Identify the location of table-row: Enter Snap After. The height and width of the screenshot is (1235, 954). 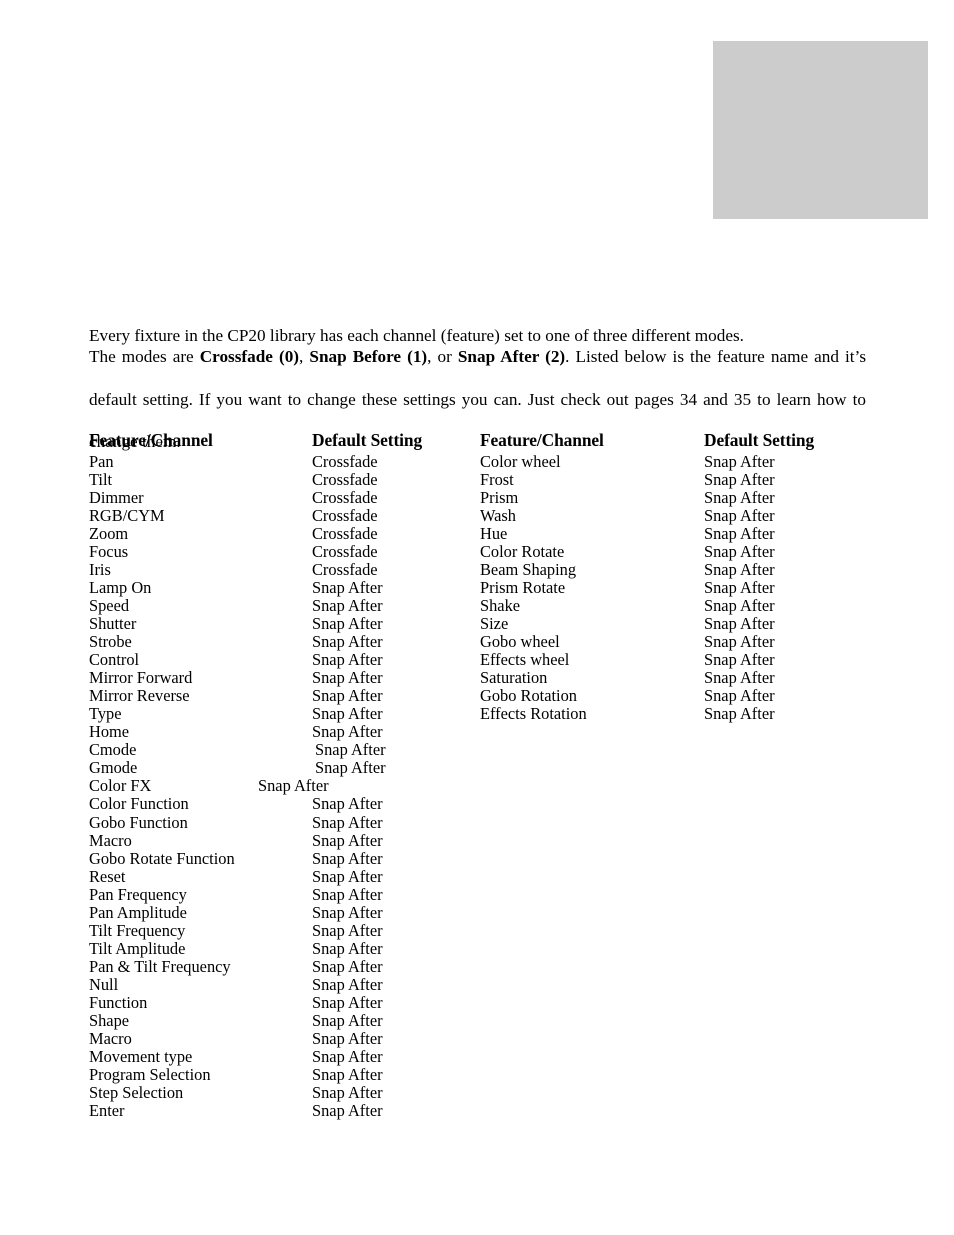
(240, 1111).